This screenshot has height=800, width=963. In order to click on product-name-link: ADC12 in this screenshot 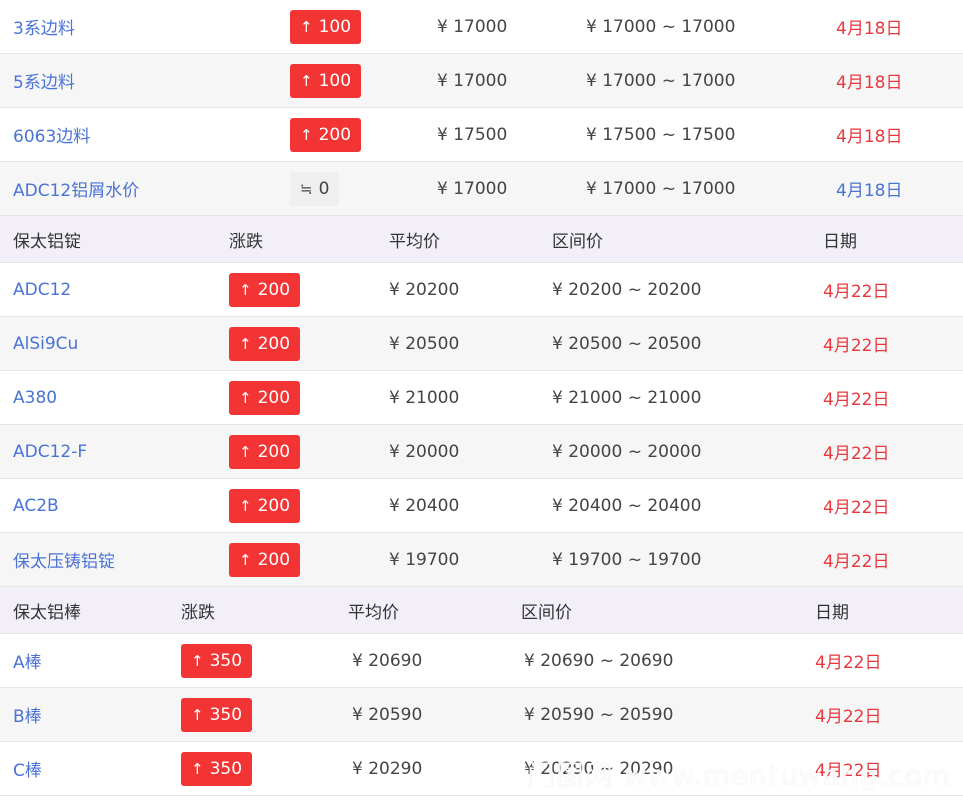, I will do `click(42, 289)`.